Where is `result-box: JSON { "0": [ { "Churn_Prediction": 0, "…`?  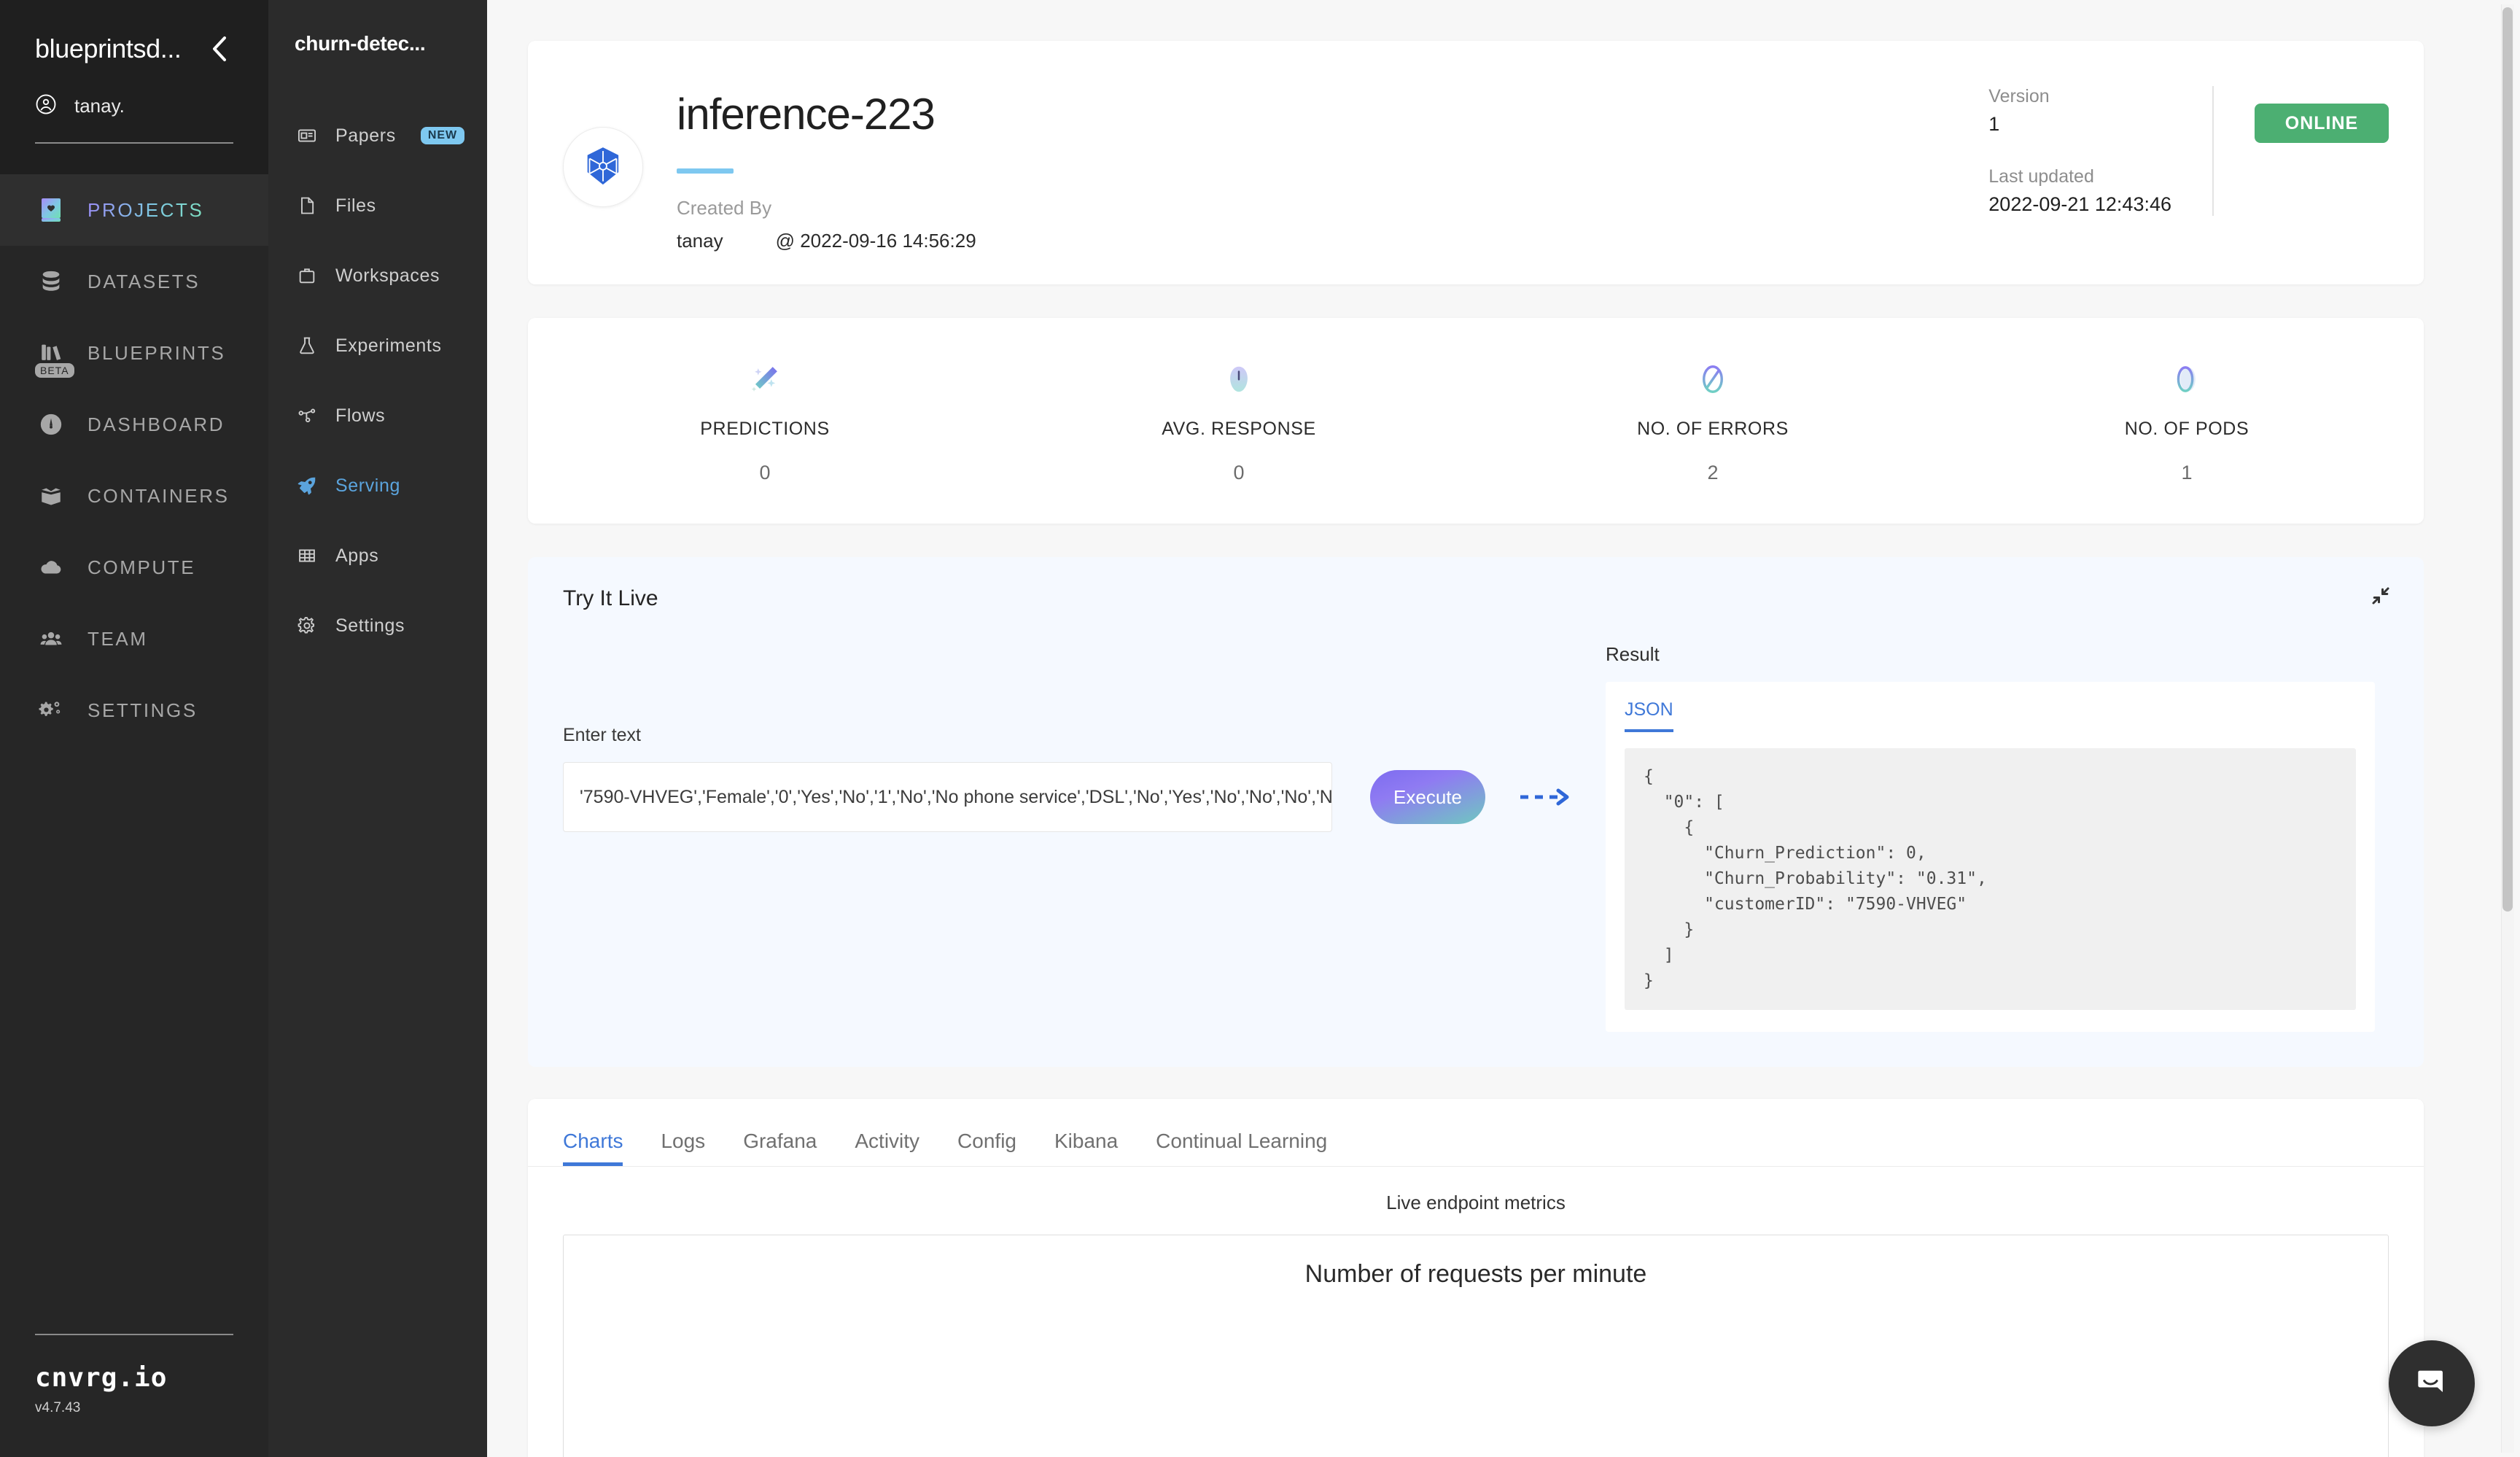
result-box: JSON { "0": [ { "Churn_Prediction": 0, "… is located at coordinates (1990, 857).